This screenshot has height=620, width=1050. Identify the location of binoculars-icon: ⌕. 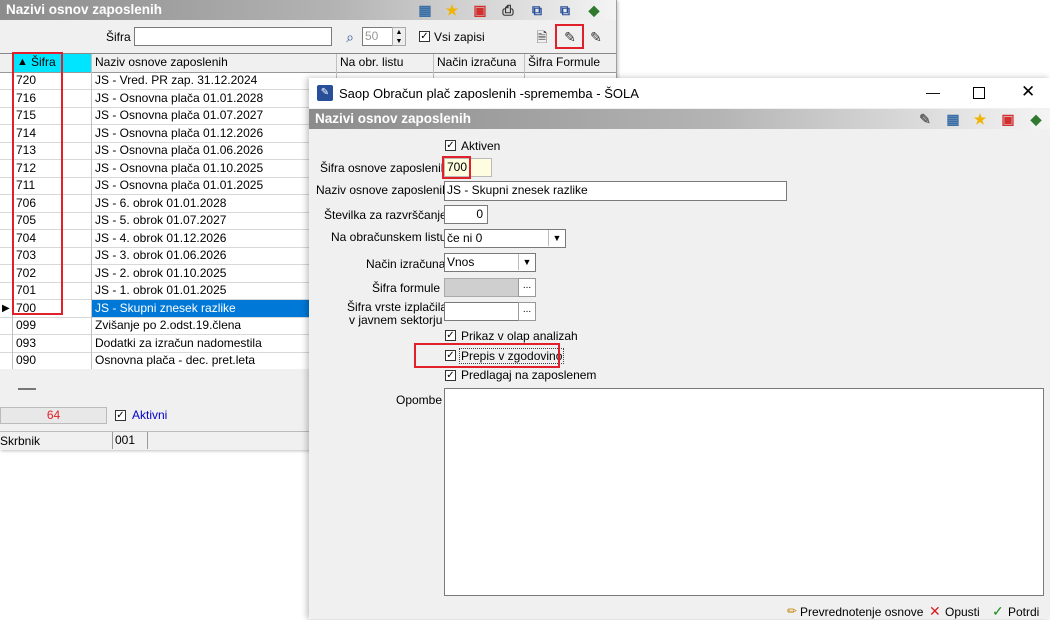
(350, 37).